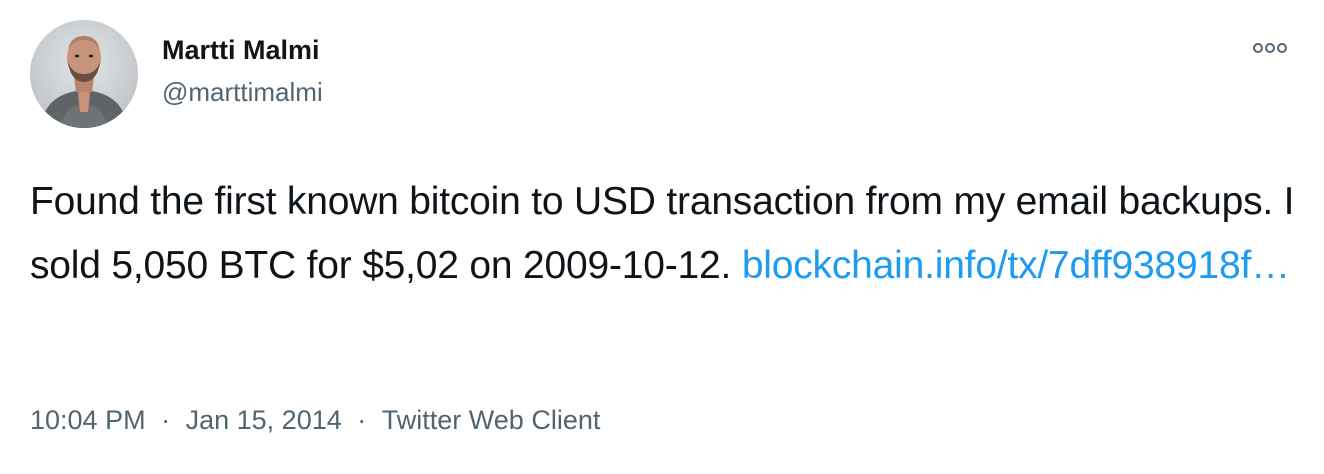  I want to click on more-options-button, so click(1270, 48).